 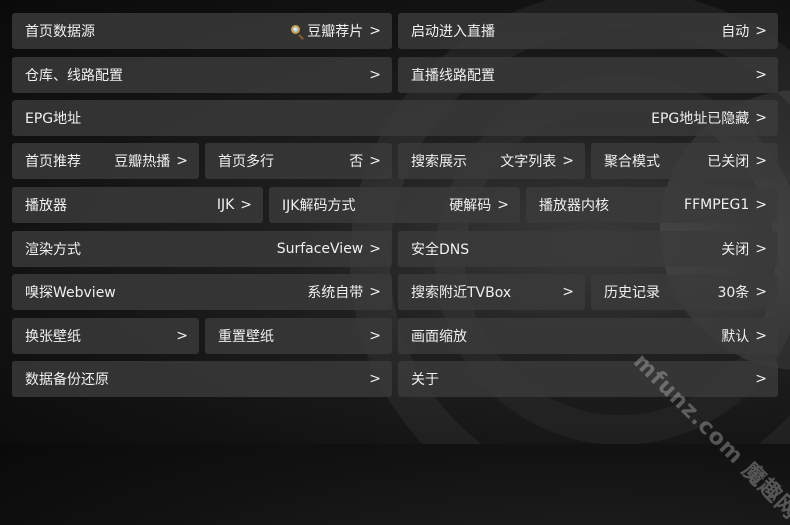 What do you see at coordinates (440, 250) in the screenshot?
I see `setting-label: 安全DNS` at bounding box center [440, 250].